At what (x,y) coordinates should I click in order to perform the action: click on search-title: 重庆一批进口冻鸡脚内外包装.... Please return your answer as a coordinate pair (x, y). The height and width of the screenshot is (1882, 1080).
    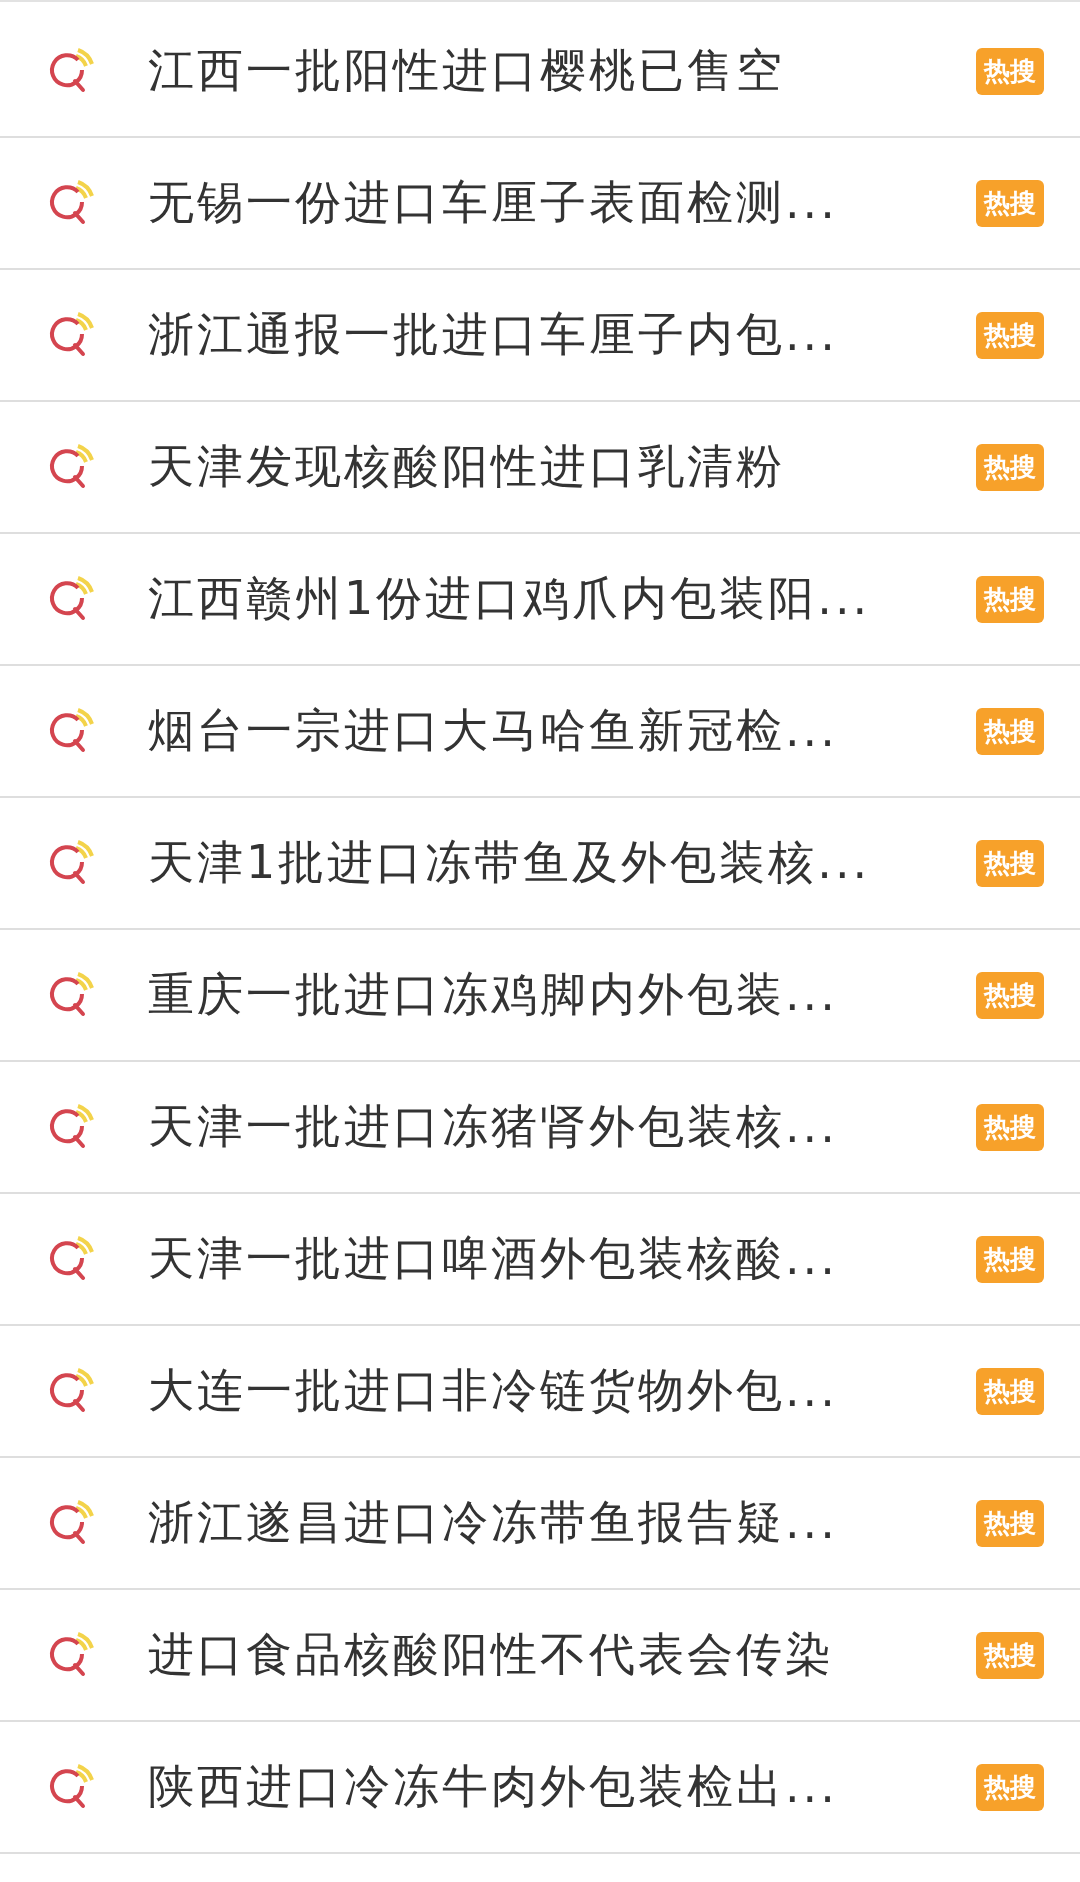
    Looking at the image, I should click on (493, 994).